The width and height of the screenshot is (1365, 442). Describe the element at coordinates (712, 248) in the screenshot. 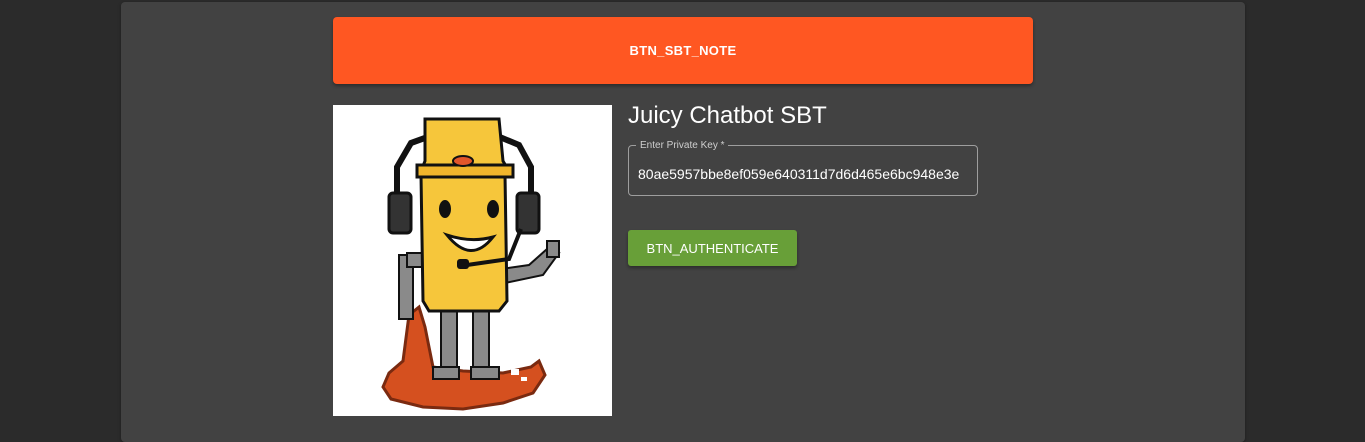

I see `authenticate-button: BTN_AUTHENTICATE` at that location.